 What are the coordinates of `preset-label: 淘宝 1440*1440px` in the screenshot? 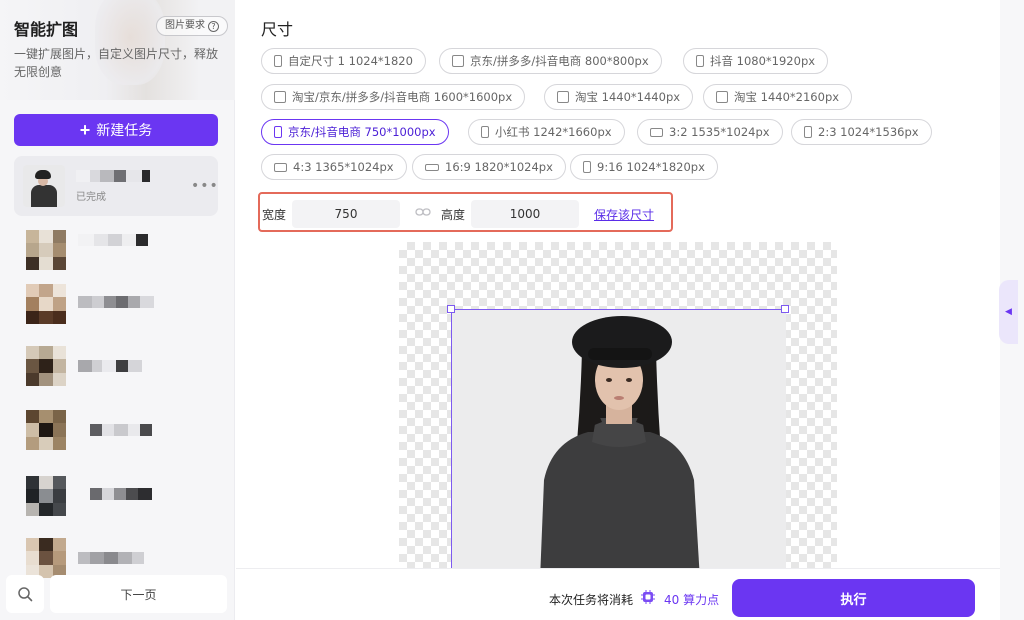 It's located at (628, 97).